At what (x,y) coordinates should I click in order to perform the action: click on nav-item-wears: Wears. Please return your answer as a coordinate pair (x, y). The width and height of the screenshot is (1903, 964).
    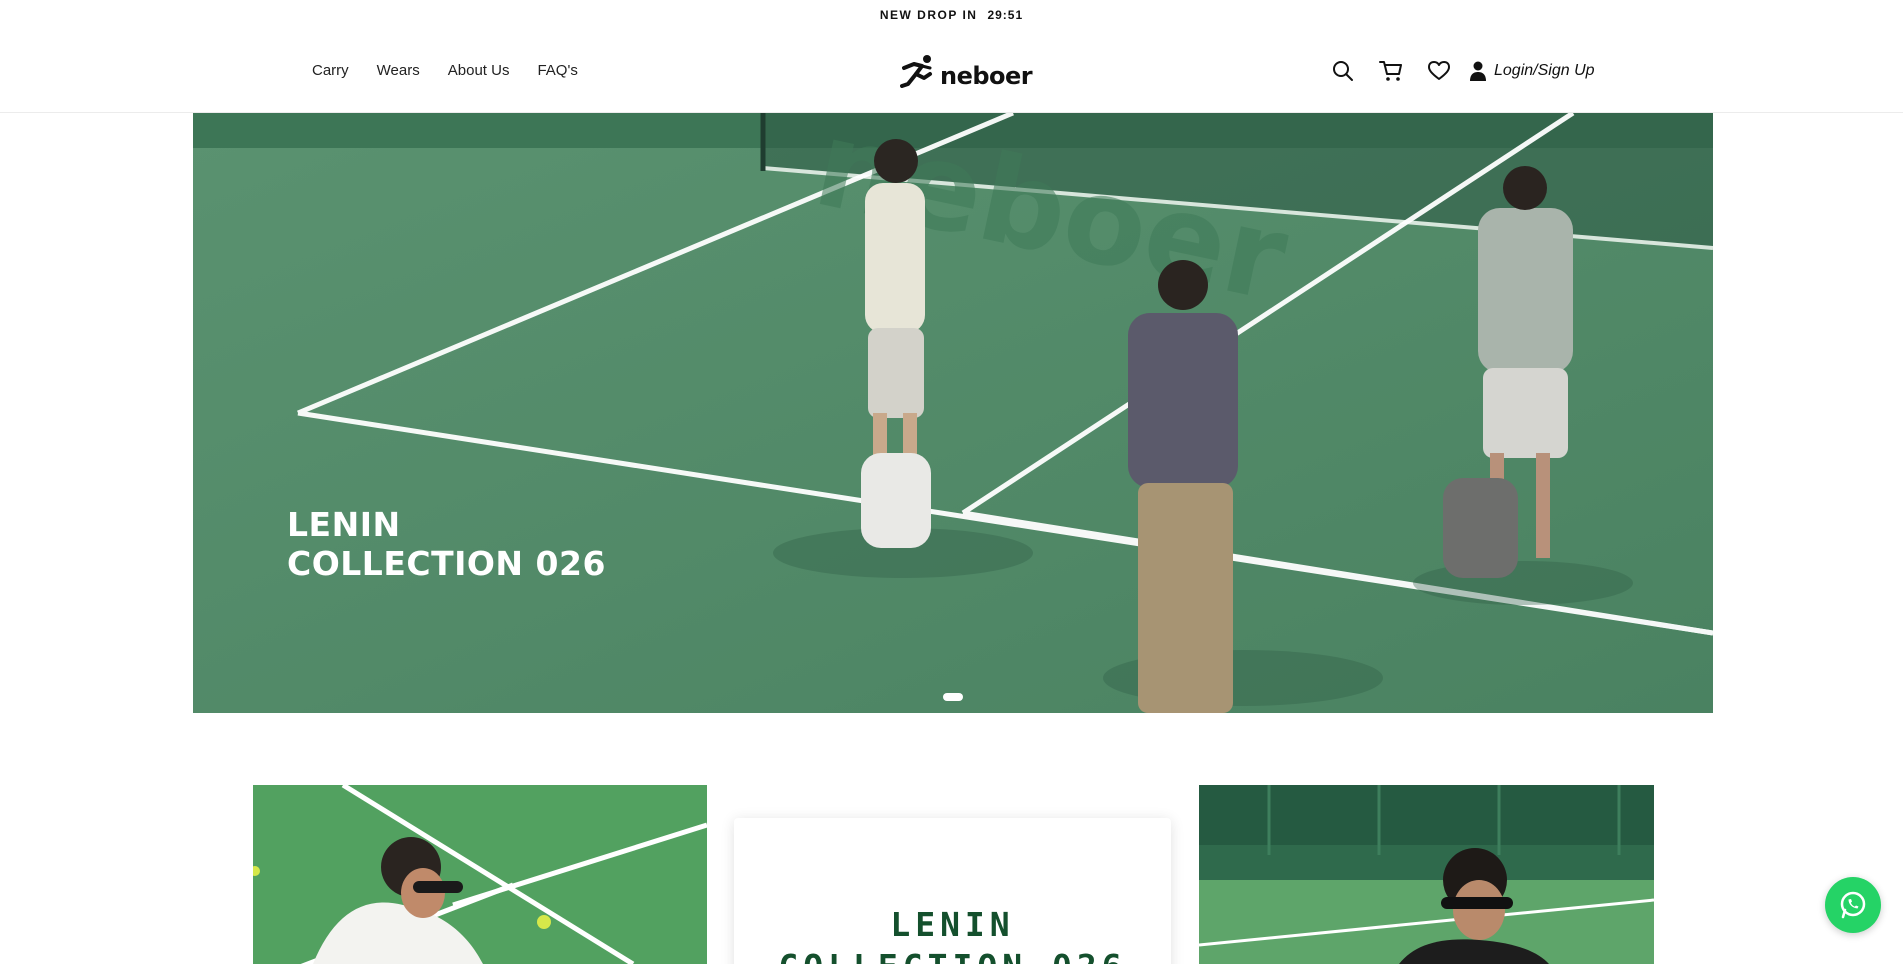
    Looking at the image, I should click on (398, 70).